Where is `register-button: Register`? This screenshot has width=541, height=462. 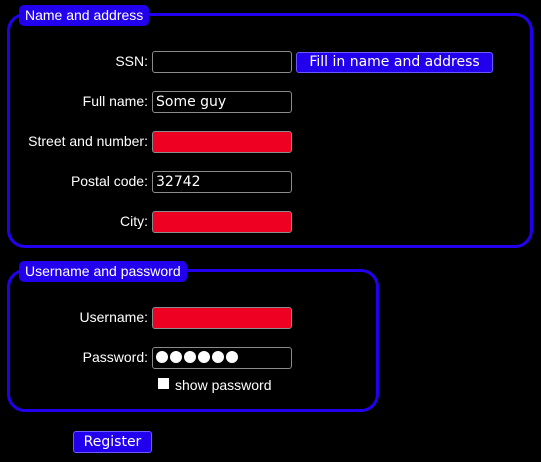 register-button: Register is located at coordinates (112, 442).